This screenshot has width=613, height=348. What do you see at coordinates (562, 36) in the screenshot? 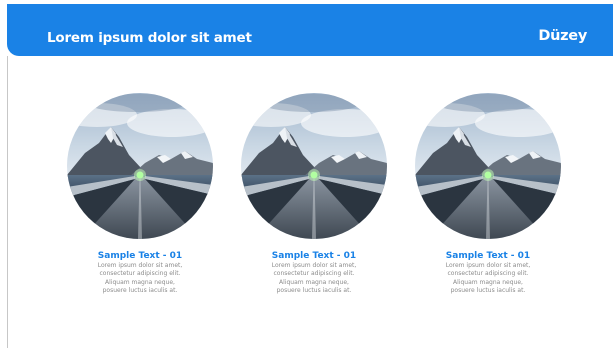
I see `brand-logo: Düzey` at bounding box center [562, 36].